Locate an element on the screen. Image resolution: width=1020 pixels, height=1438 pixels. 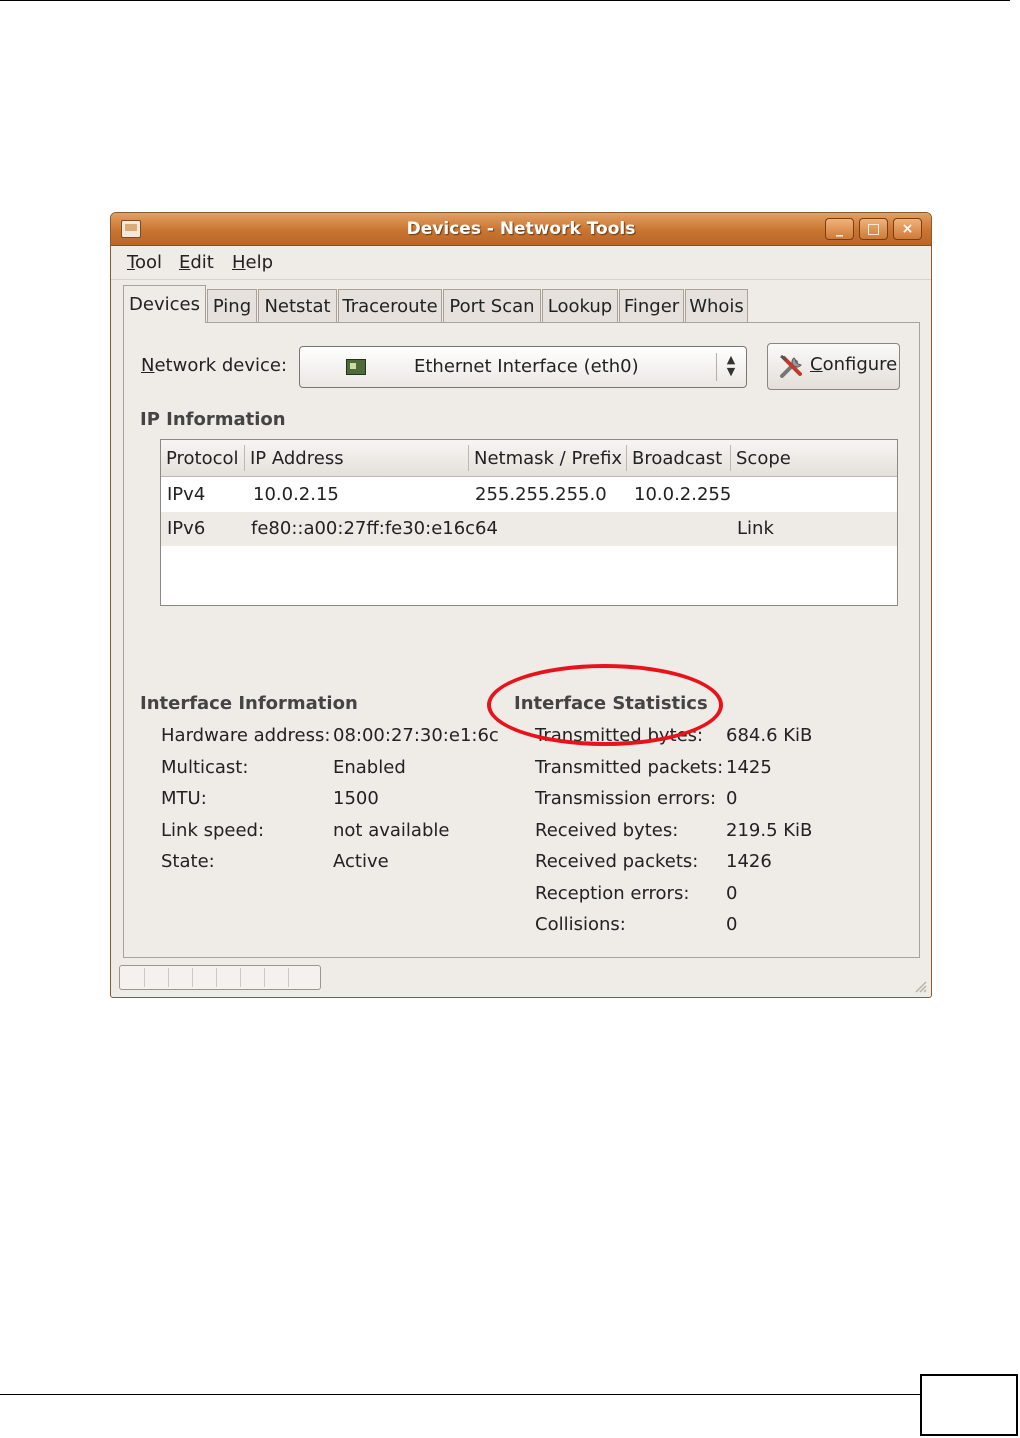
mtu-label: MTU: is located at coordinates (184, 798).